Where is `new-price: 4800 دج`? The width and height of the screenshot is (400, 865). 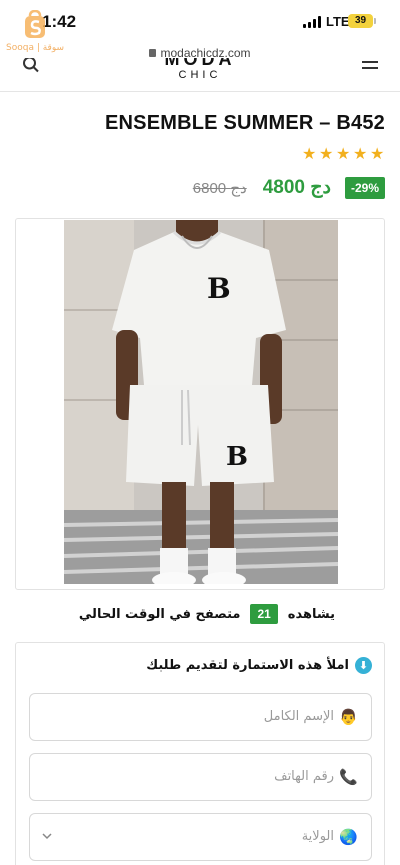 new-price: 4800 دج is located at coordinates (296, 187).